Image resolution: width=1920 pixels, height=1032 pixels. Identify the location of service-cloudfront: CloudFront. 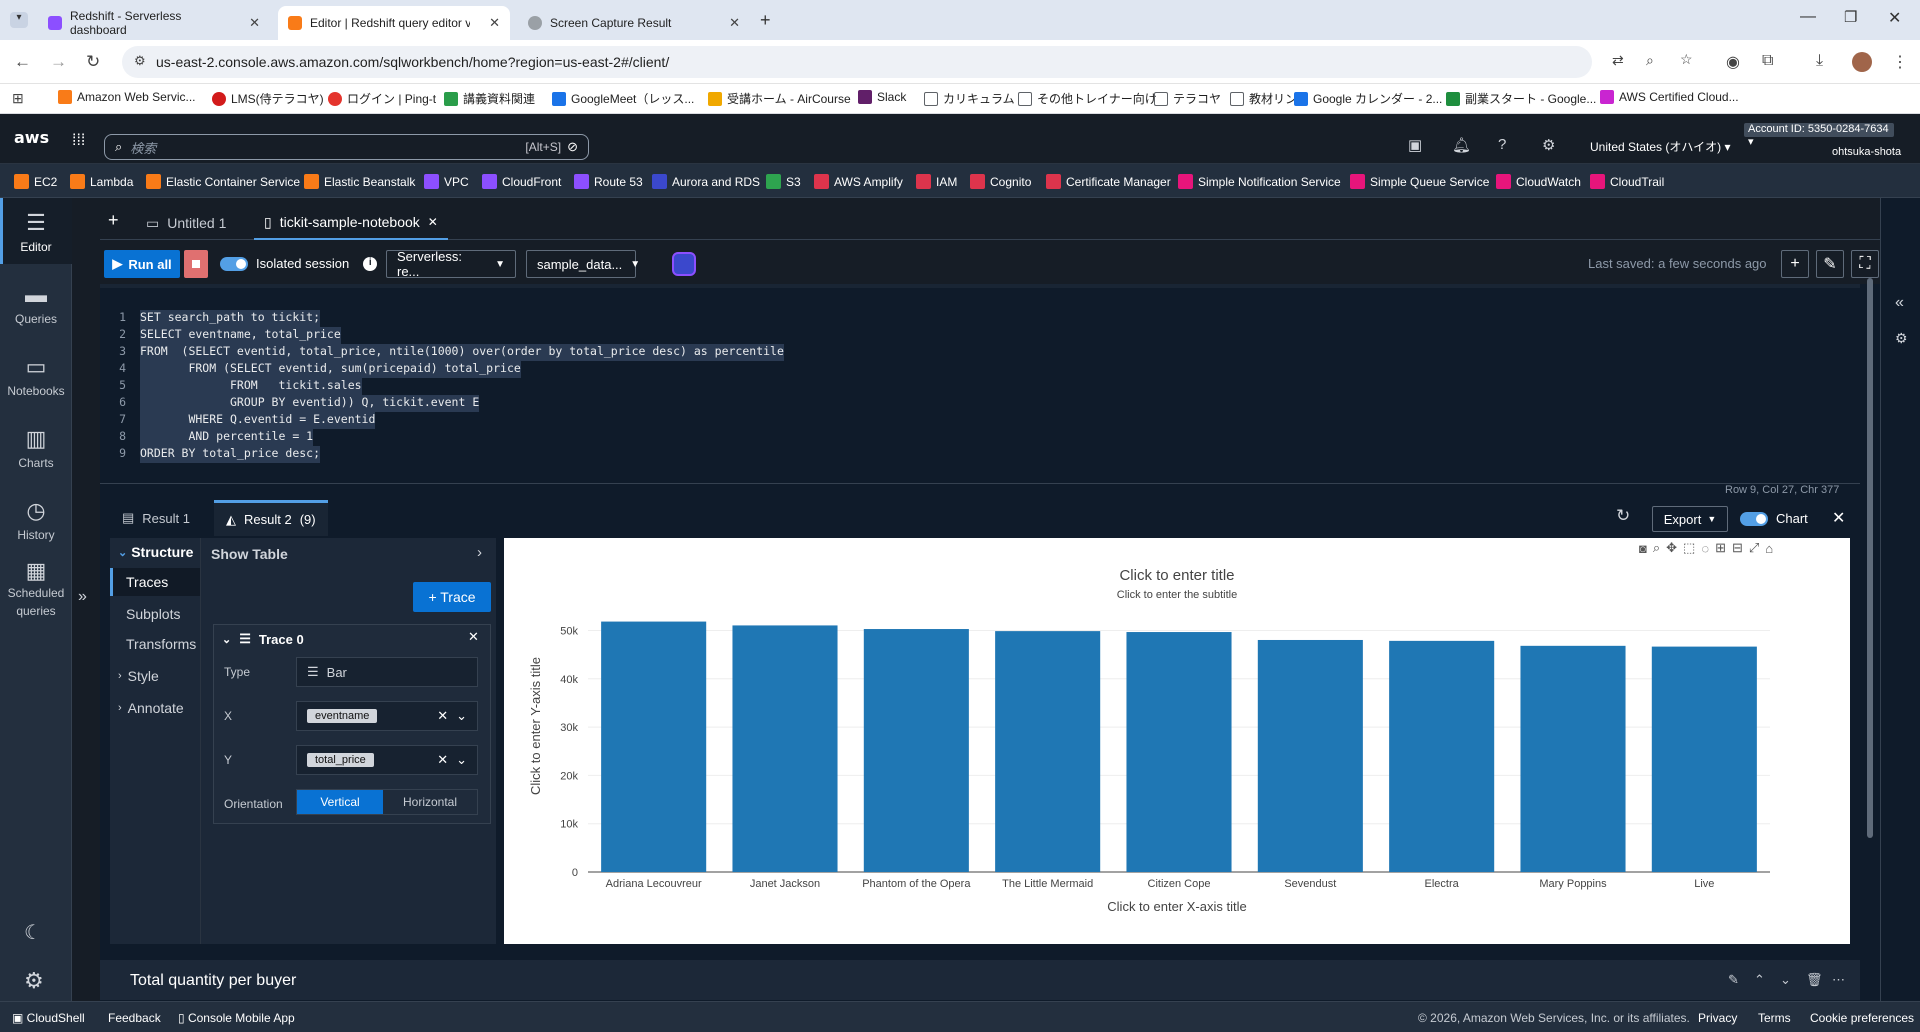
(521, 181).